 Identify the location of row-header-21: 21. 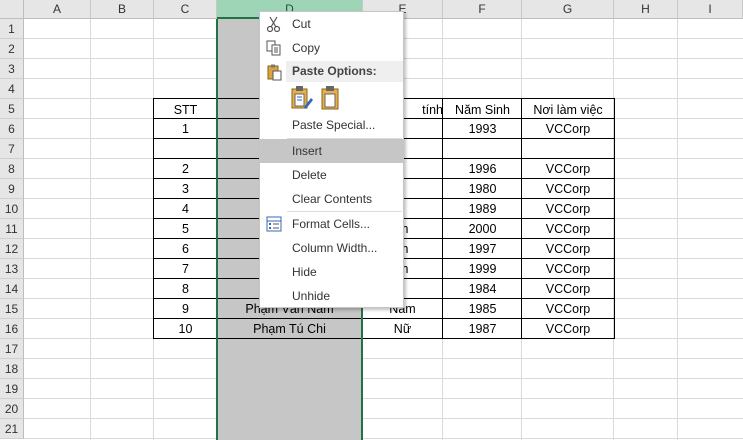
(12, 429).